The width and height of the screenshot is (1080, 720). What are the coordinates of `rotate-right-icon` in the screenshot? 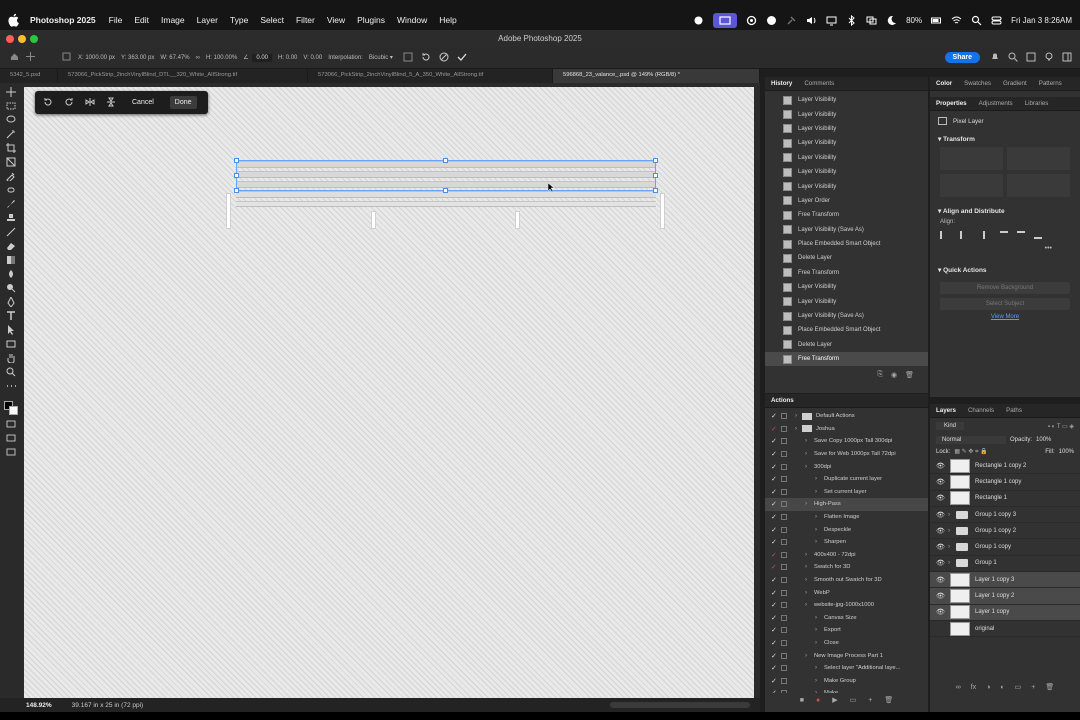 It's located at (69, 103).